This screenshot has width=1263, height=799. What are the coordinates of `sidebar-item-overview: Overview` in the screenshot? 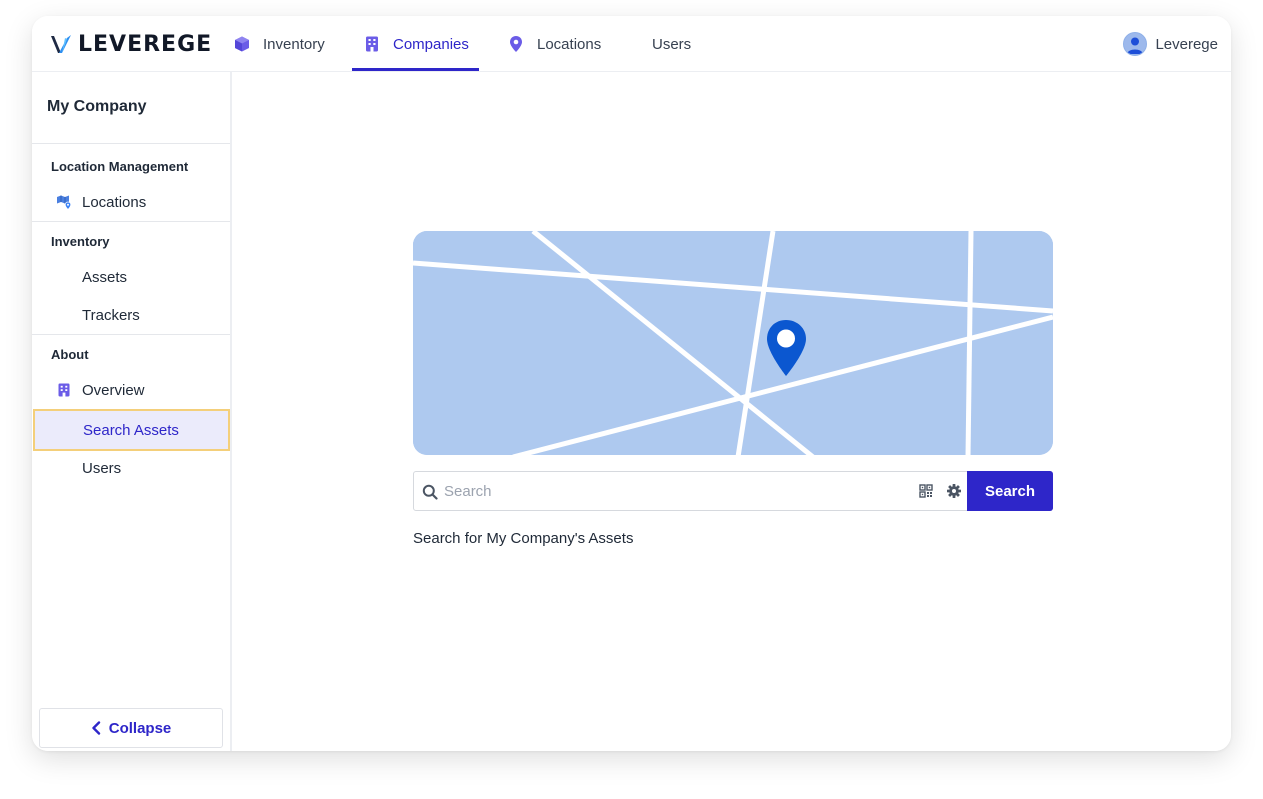 It's located at (131, 390).